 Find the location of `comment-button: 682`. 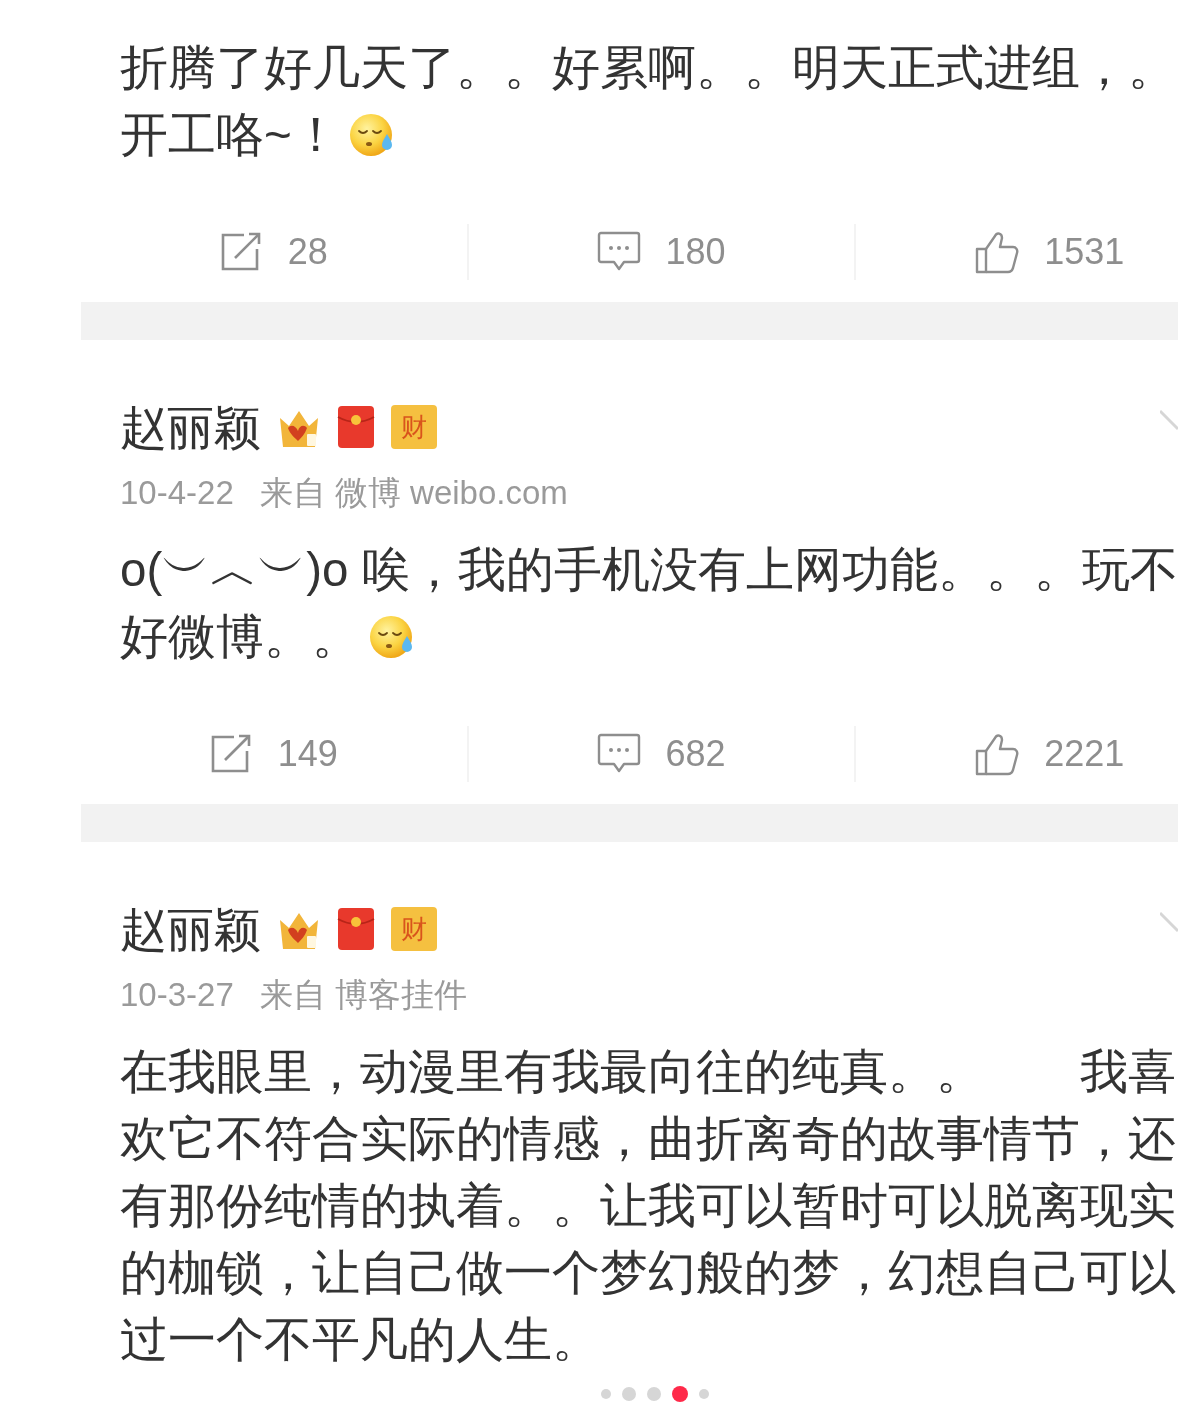

comment-button: 682 is located at coordinates (661, 754).